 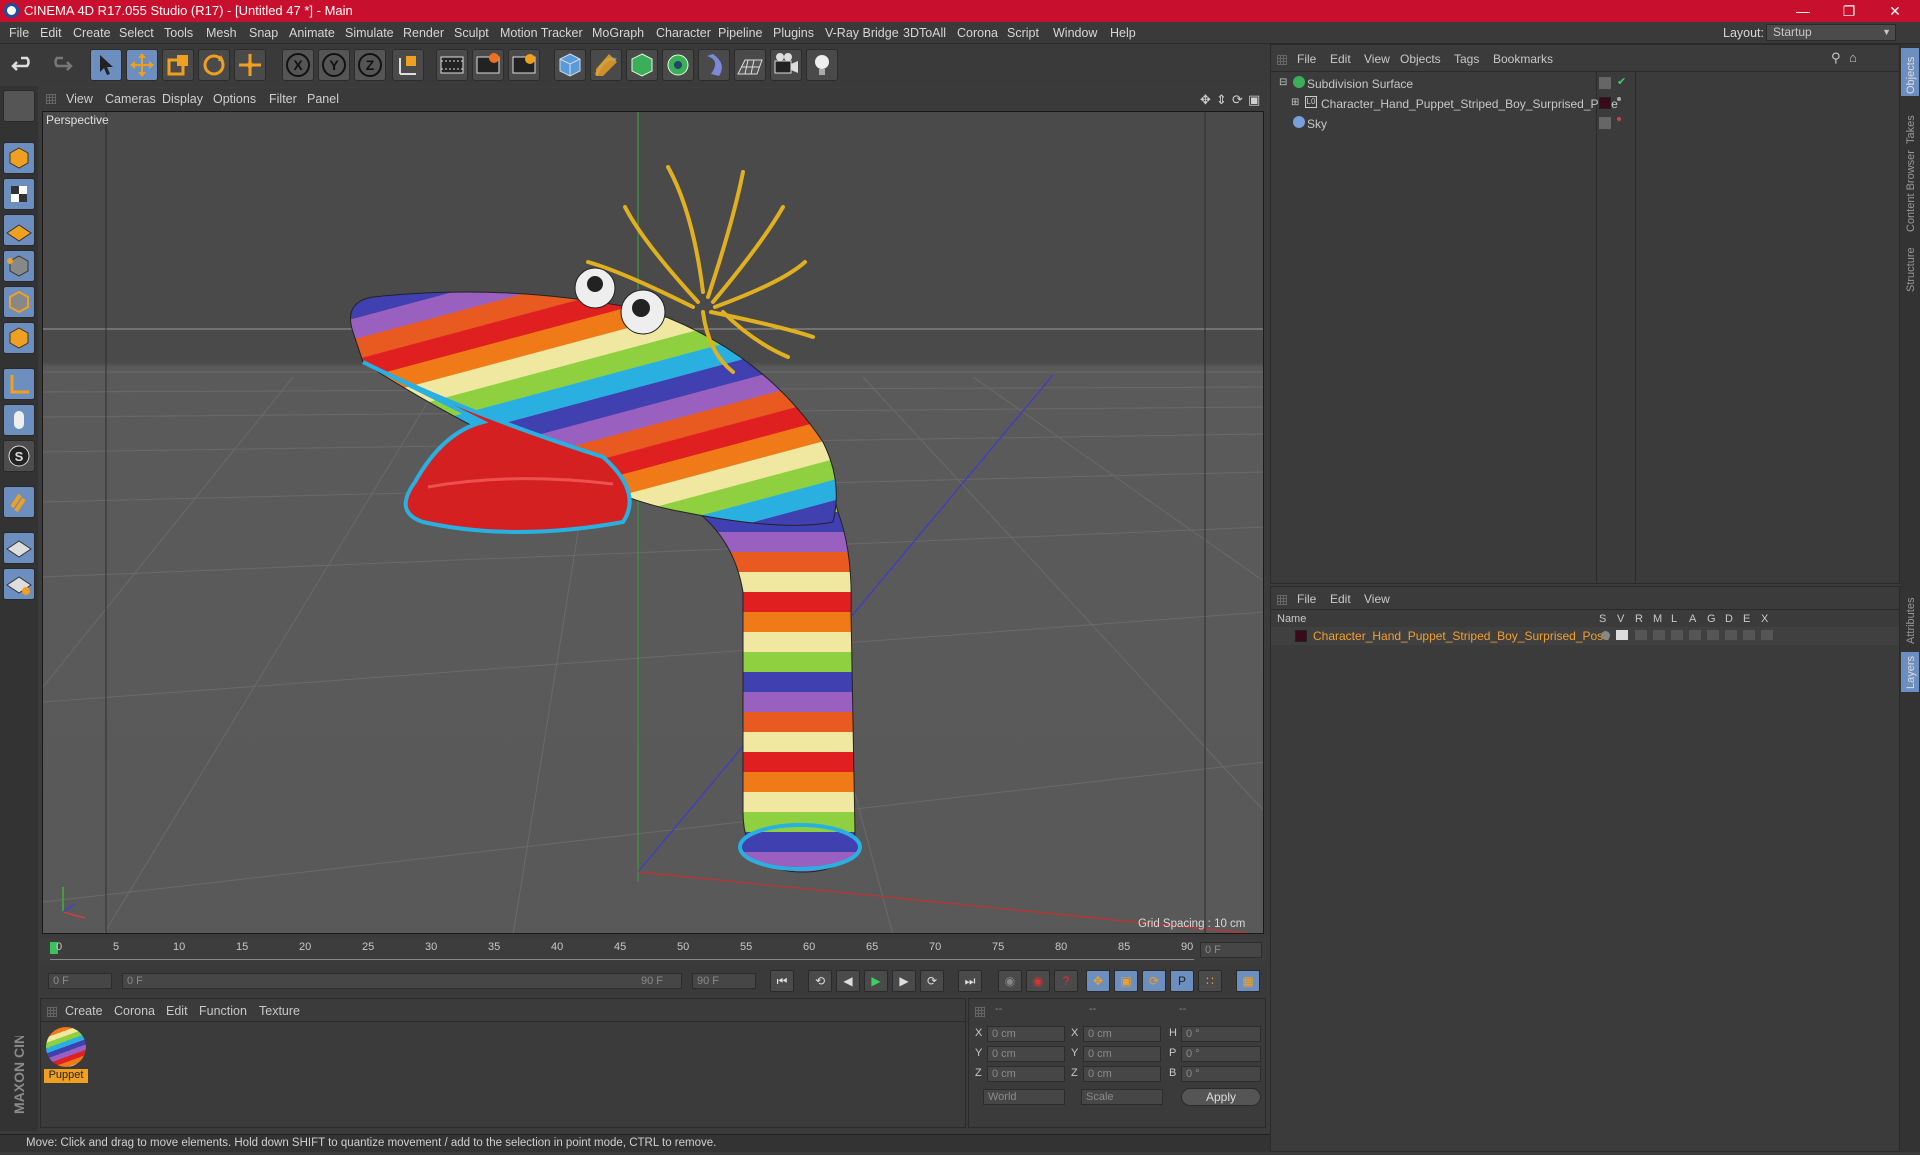 What do you see at coordinates (1895, 11) in the screenshot?
I see `close-button: ✕` at bounding box center [1895, 11].